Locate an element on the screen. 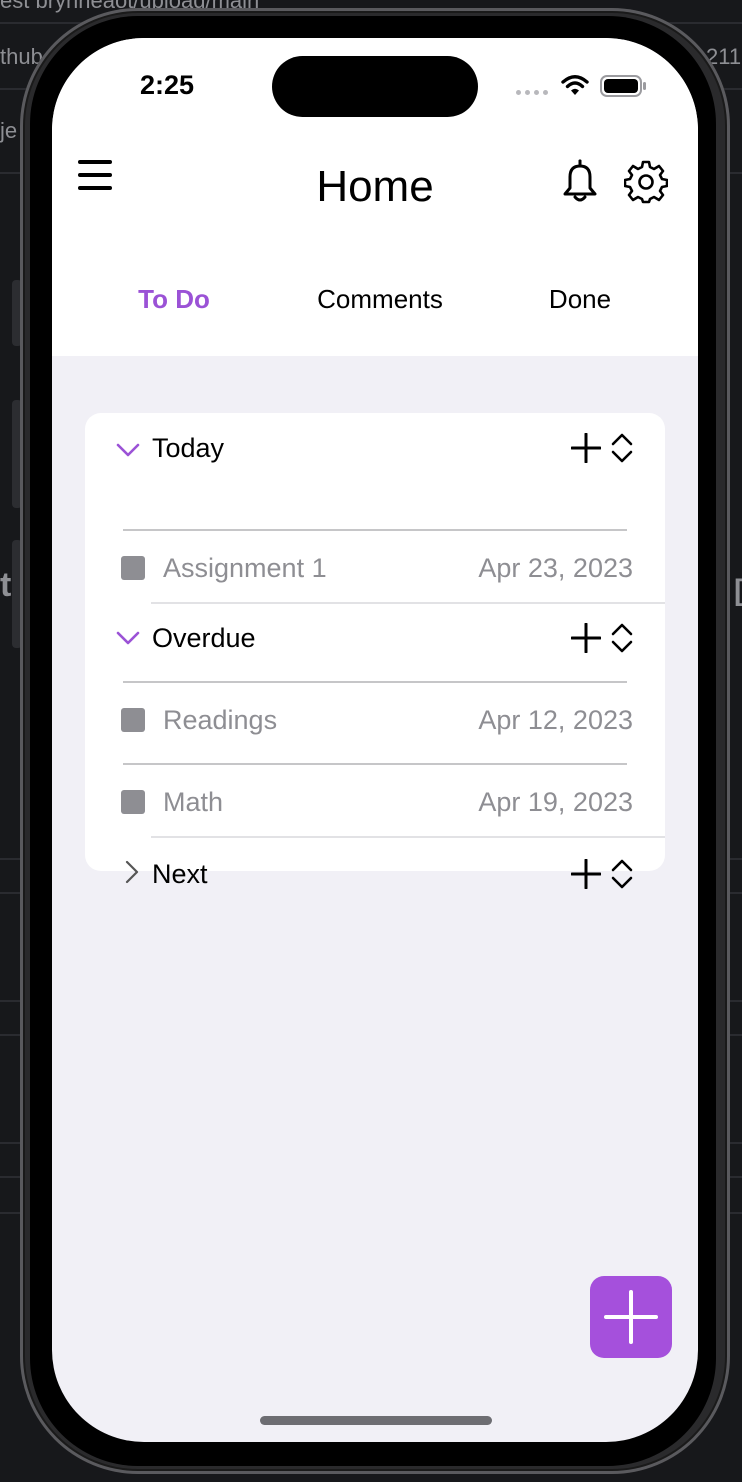  home-indicator is located at coordinates (376, 1420).